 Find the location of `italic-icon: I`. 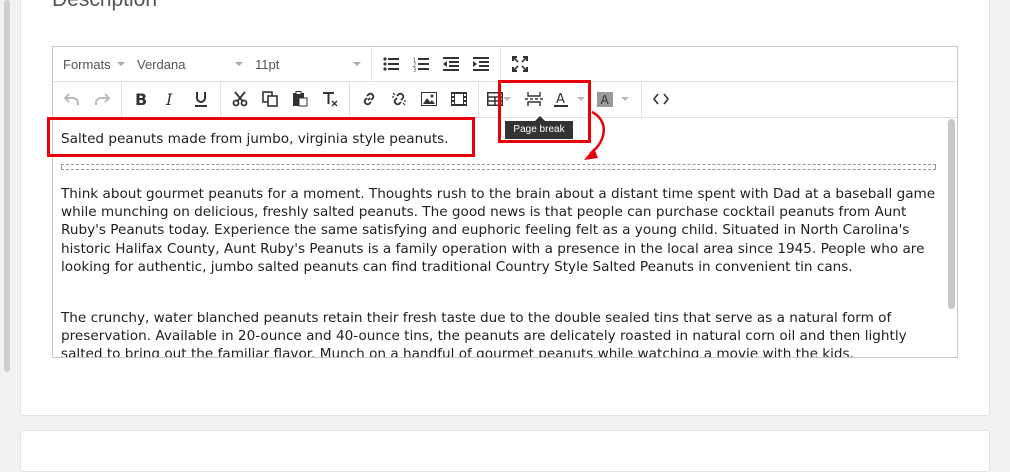

italic-icon: I is located at coordinates (169, 99).